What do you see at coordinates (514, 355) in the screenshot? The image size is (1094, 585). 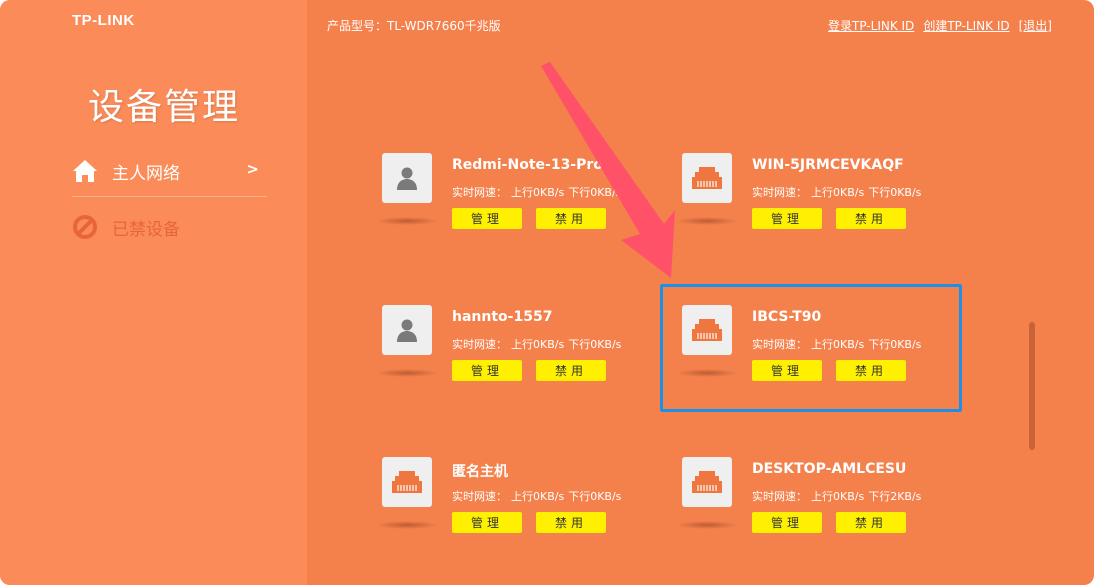 I see `device-card: hannto-1557 实时网速： 上行0KB/s 下行0KB/s 管理 禁用` at bounding box center [514, 355].